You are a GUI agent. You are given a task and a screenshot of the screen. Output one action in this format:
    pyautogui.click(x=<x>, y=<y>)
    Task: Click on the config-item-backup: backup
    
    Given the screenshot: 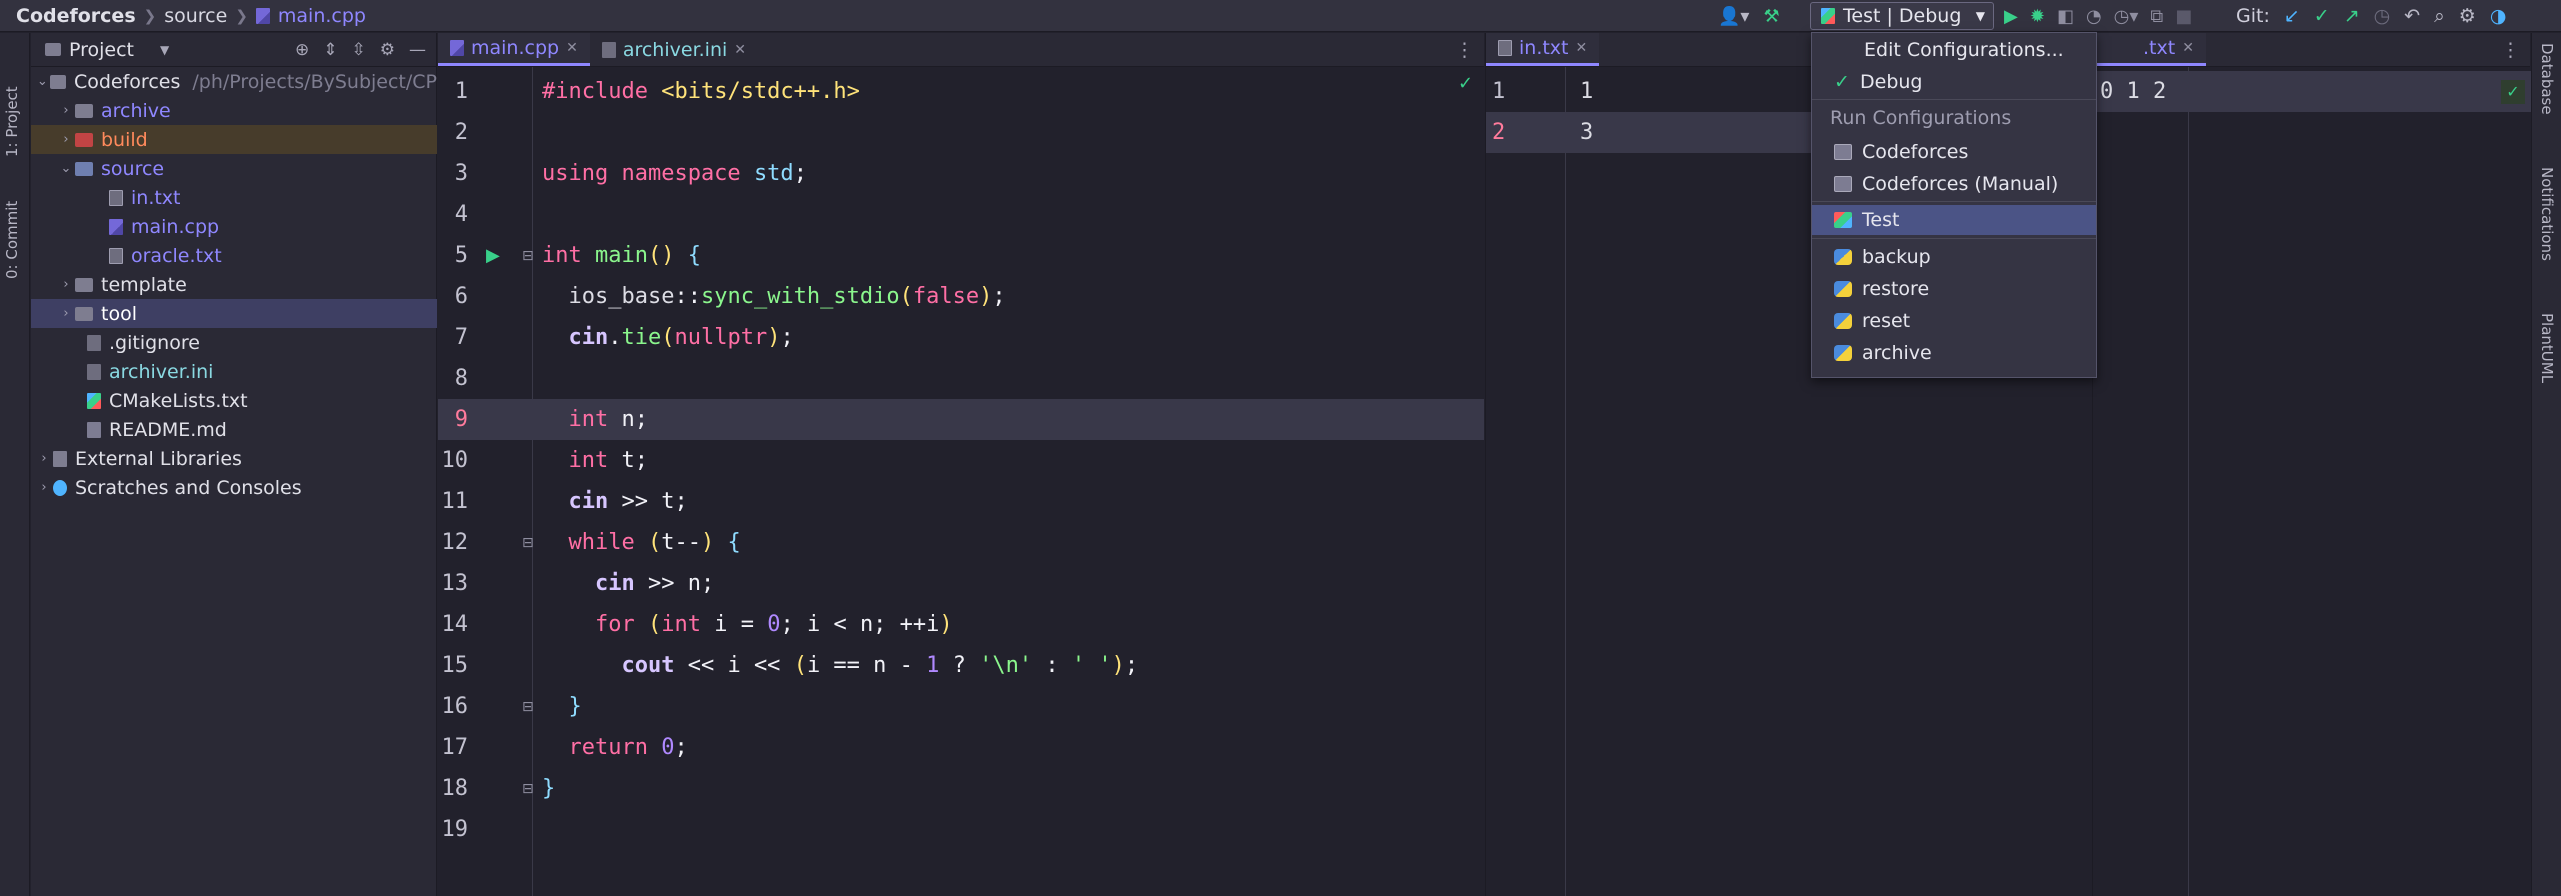 What is the action you would take?
    pyautogui.click(x=1954, y=257)
    